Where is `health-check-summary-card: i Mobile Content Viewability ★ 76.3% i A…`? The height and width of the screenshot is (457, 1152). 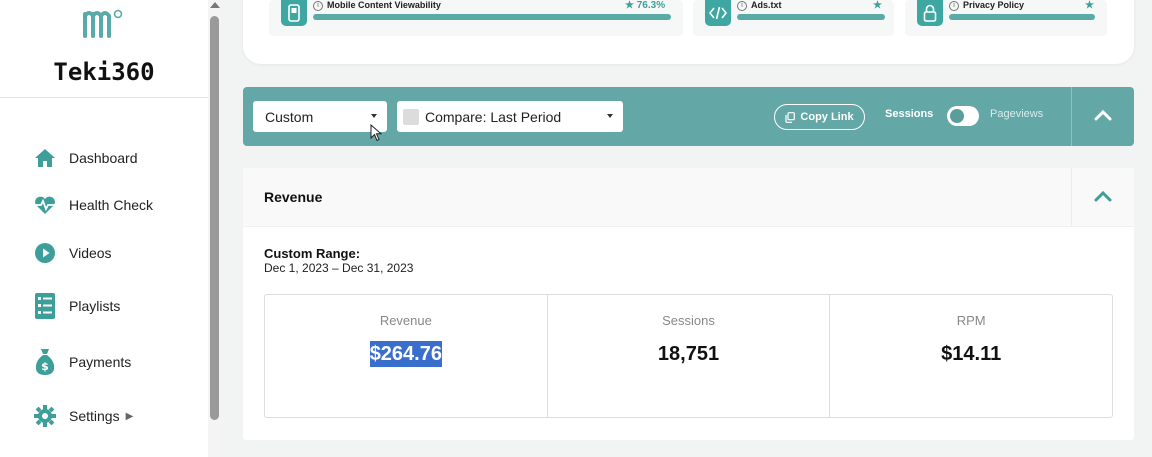 health-check-summary-card: i Mobile Content Viewability ★ 76.3% i A… is located at coordinates (688, 32).